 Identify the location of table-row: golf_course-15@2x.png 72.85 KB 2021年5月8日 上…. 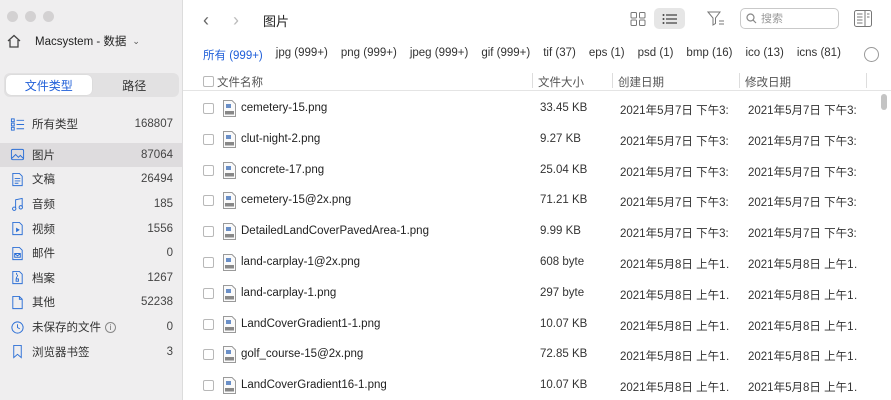
(531, 355).